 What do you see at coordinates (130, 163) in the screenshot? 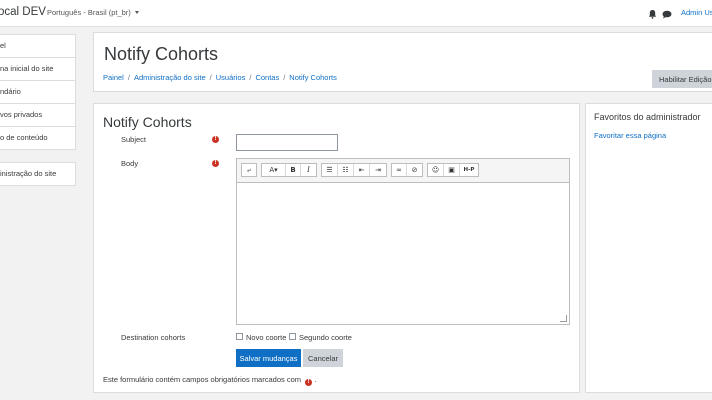
I see `body-label: Body` at bounding box center [130, 163].